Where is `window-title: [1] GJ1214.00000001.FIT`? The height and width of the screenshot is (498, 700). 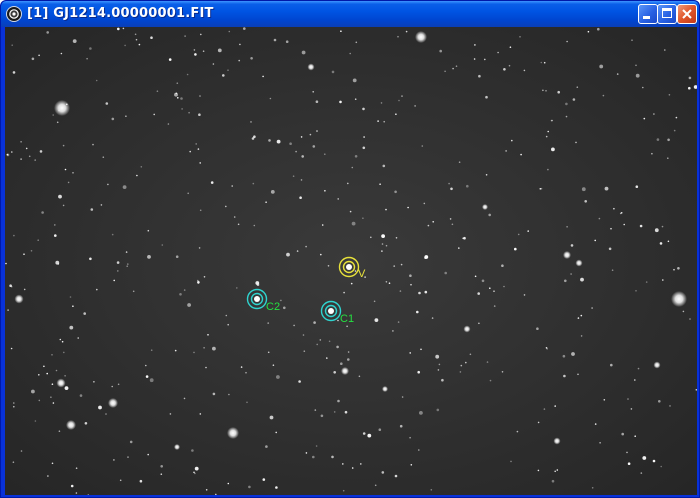
window-title: [1] GJ1214.00000001.FIT is located at coordinates (120, 13).